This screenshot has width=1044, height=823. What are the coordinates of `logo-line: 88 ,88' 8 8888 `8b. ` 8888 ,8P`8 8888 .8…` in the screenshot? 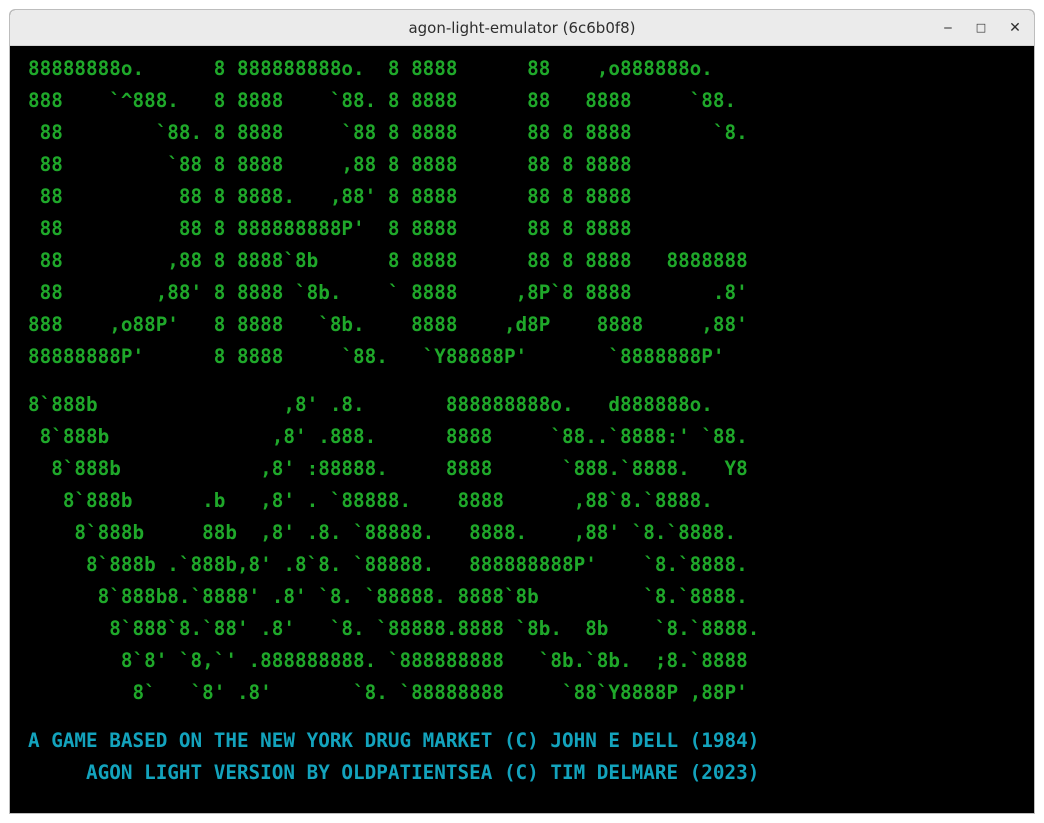 It's located at (388, 292).